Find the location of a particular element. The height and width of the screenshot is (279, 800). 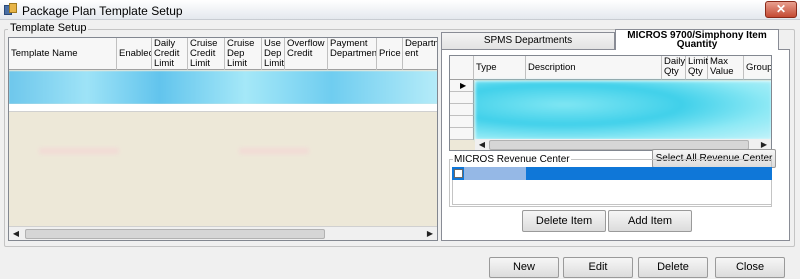

col-limit-qty: Limit Qty is located at coordinates (697, 68).